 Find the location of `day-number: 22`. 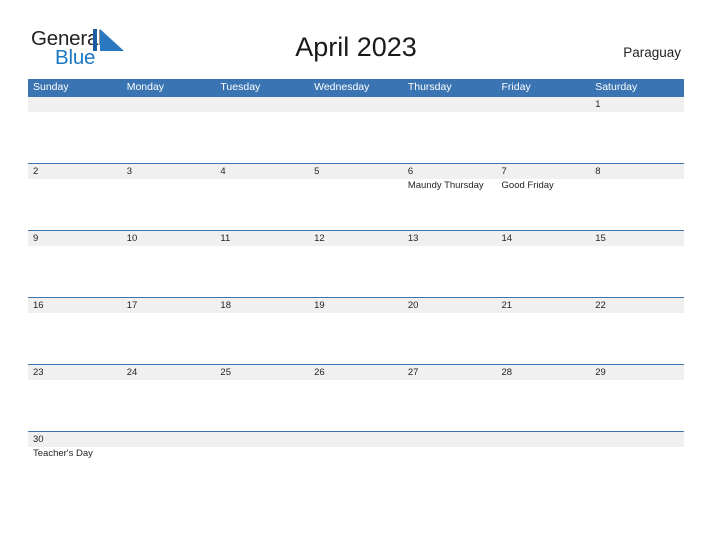

day-number: 22 is located at coordinates (600, 305).